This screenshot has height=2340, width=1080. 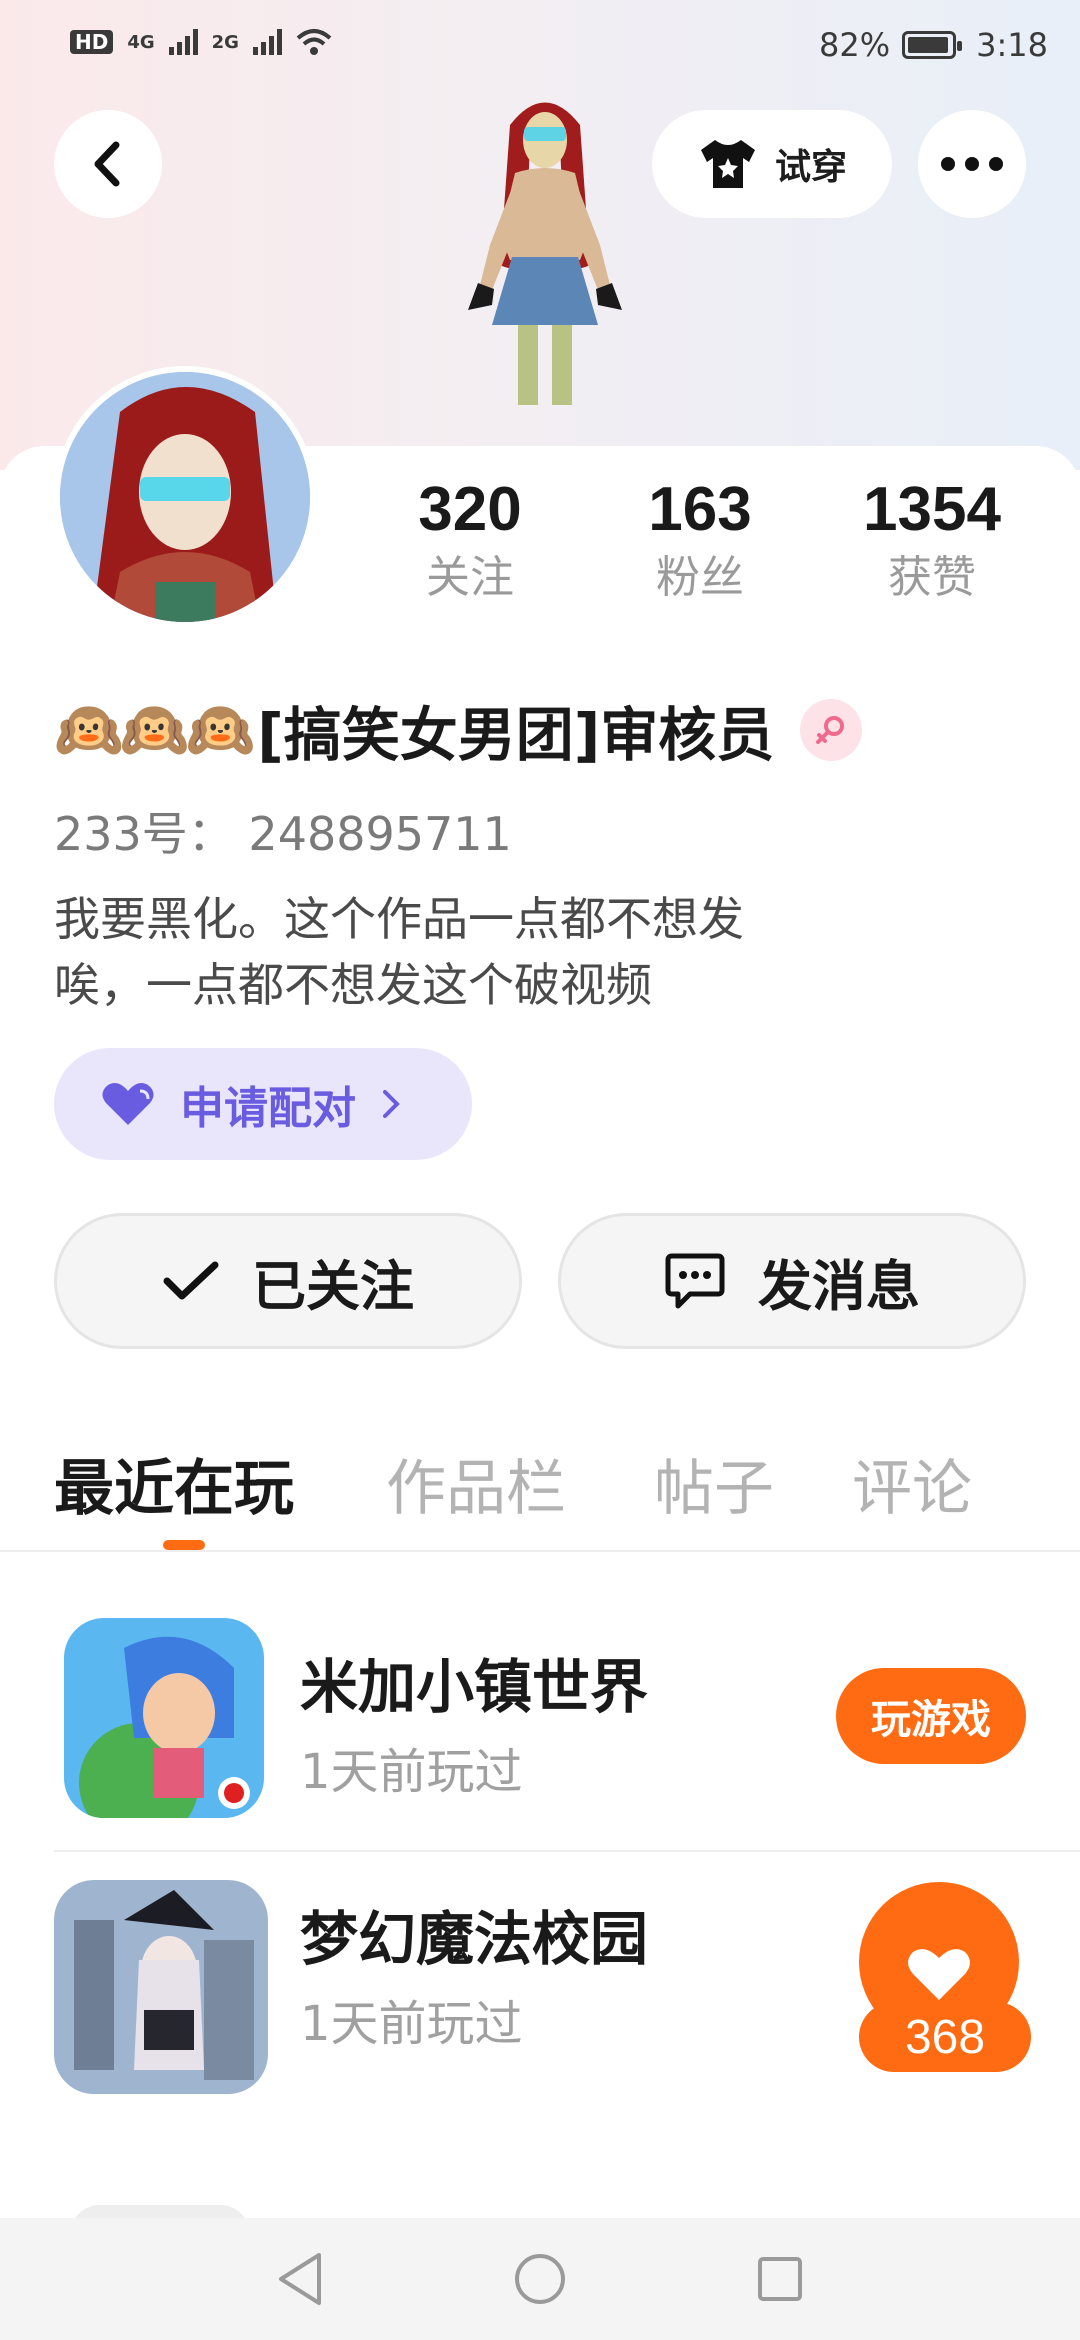 I want to click on try-on-button: 试穿, so click(x=772, y=164).